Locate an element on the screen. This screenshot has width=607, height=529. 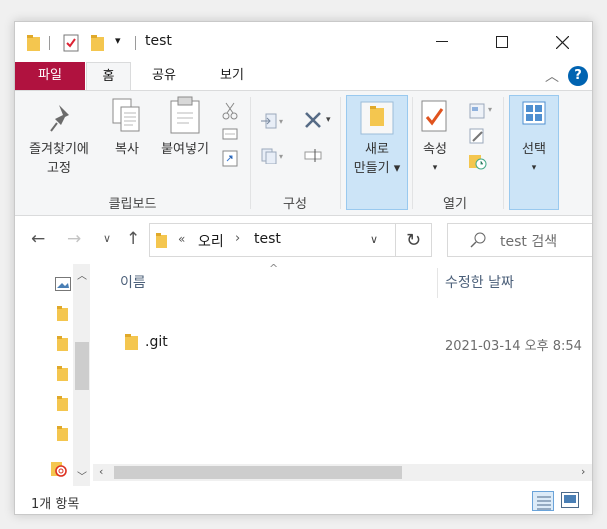
forward-arrow-icon: → is located at coordinates (74, 239).